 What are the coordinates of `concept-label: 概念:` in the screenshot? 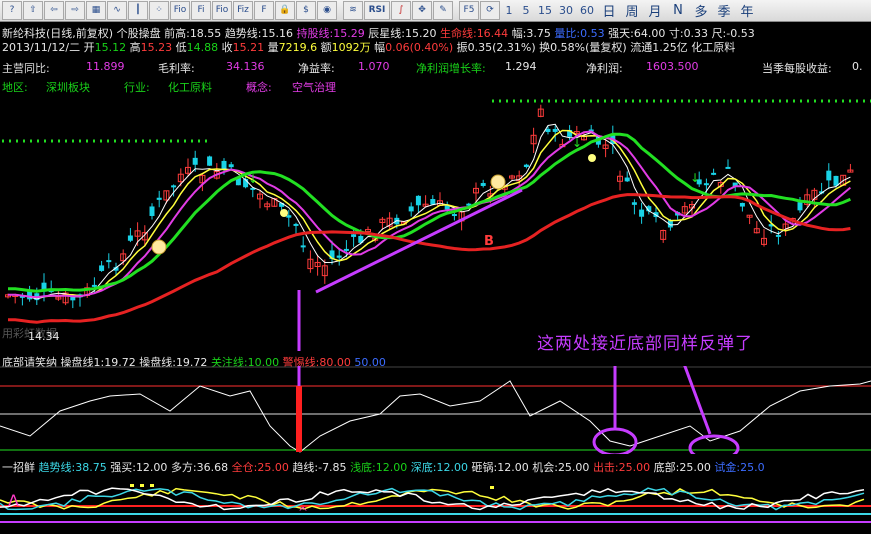 It's located at (259, 87).